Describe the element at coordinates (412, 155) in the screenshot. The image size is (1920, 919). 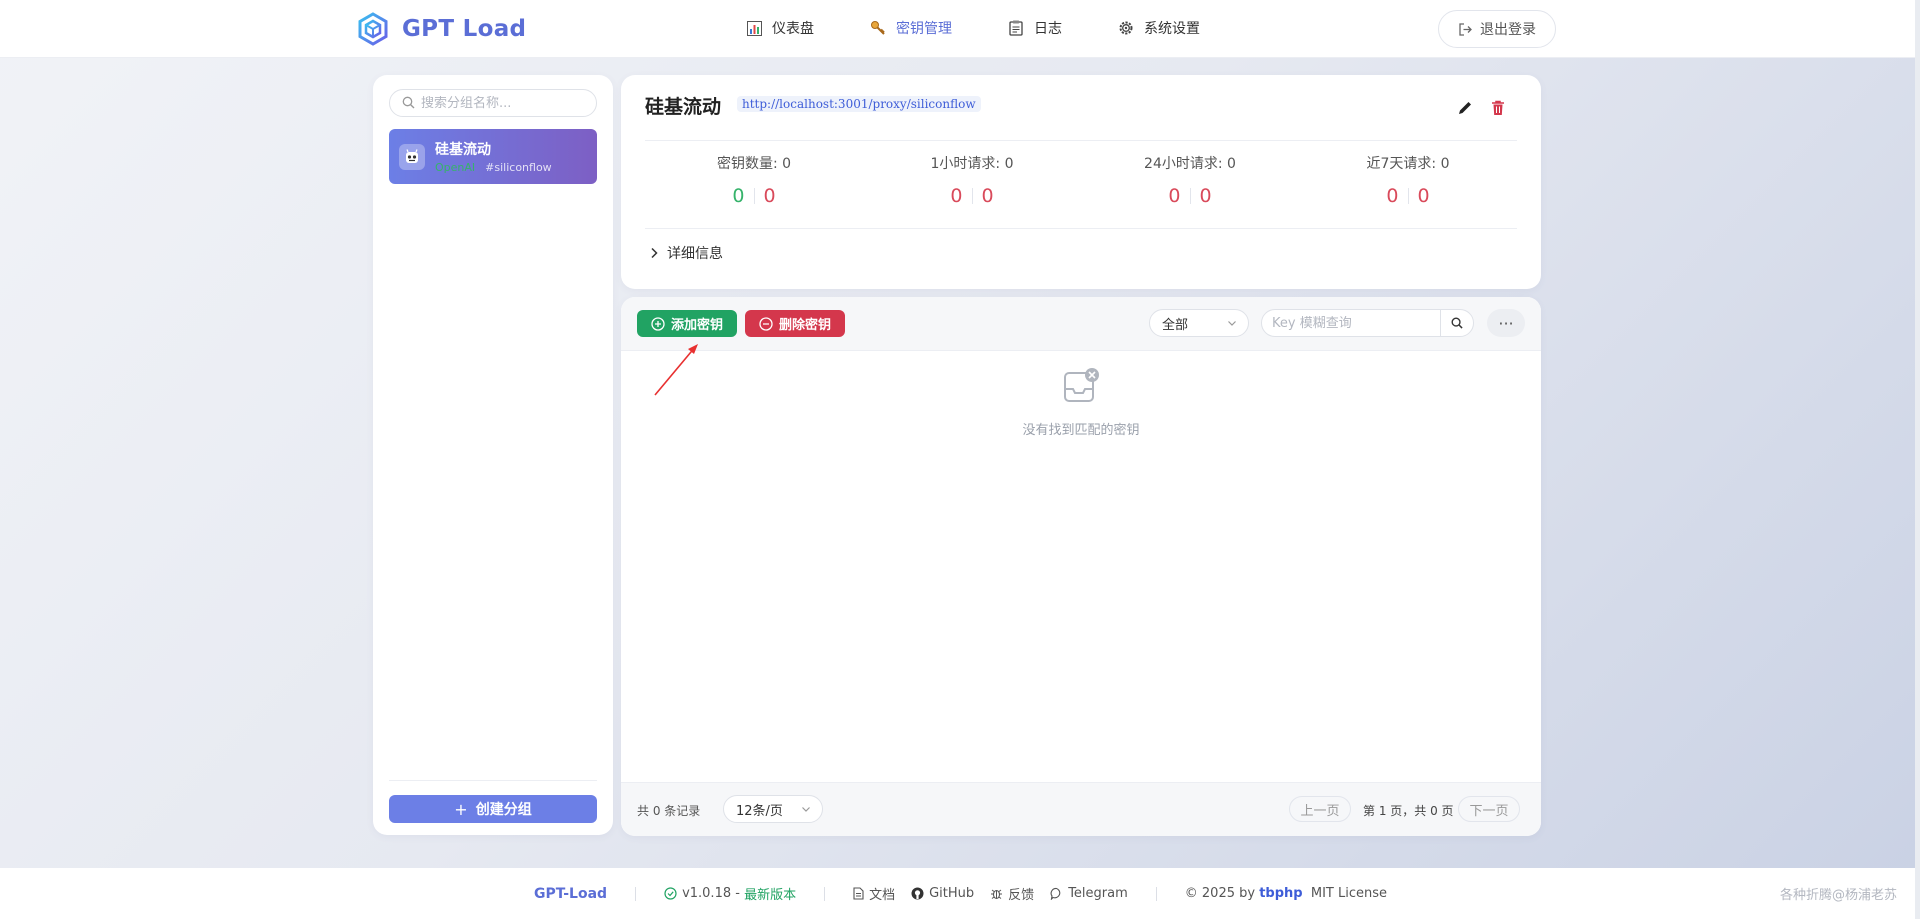
I see `robot-icon` at that location.